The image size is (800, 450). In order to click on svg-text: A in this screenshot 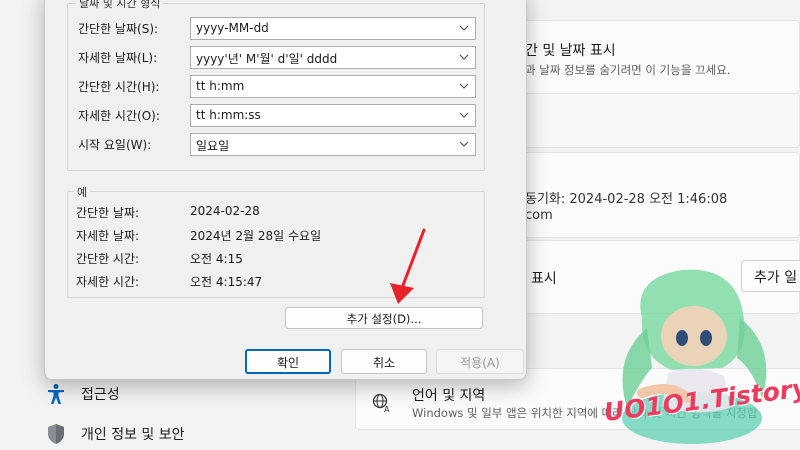, I will do `click(387, 409)`.